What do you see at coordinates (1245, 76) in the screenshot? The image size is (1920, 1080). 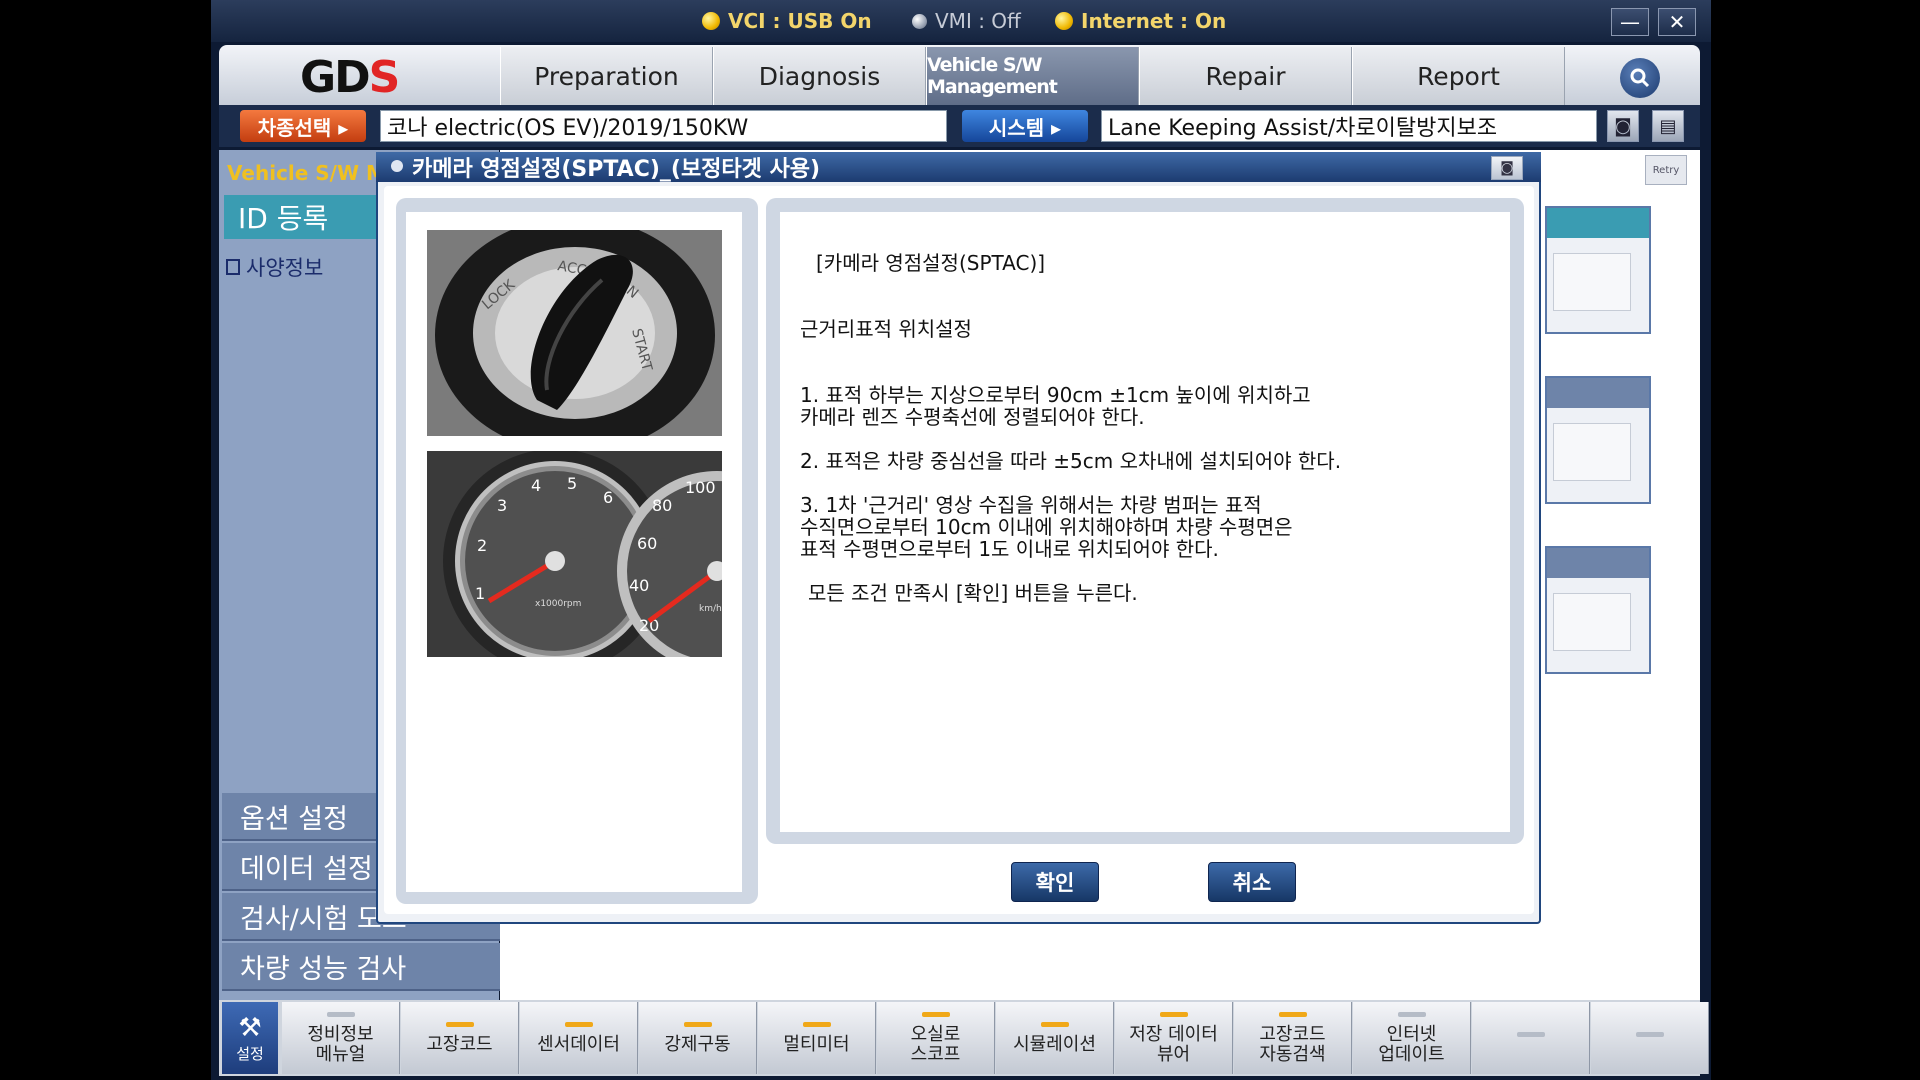 I see `tab-repair: Repair` at bounding box center [1245, 76].